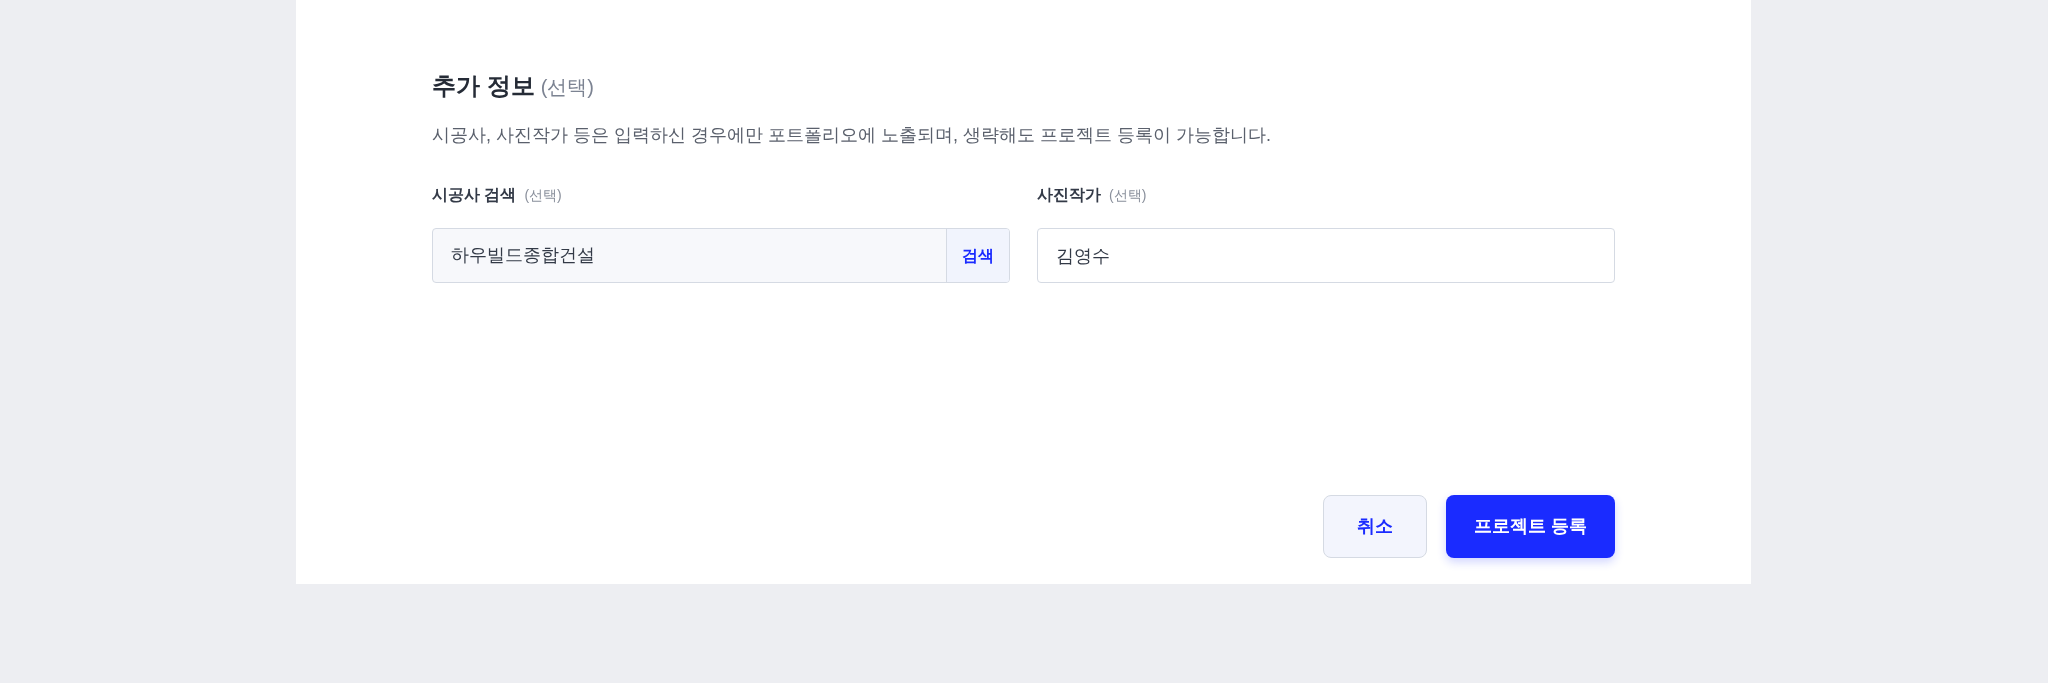 The width and height of the screenshot is (2048, 683). What do you see at coordinates (1530, 526) in the screenshot?
I see `register-button: 프로젝트 등록` at bounding box center [1530, 526].